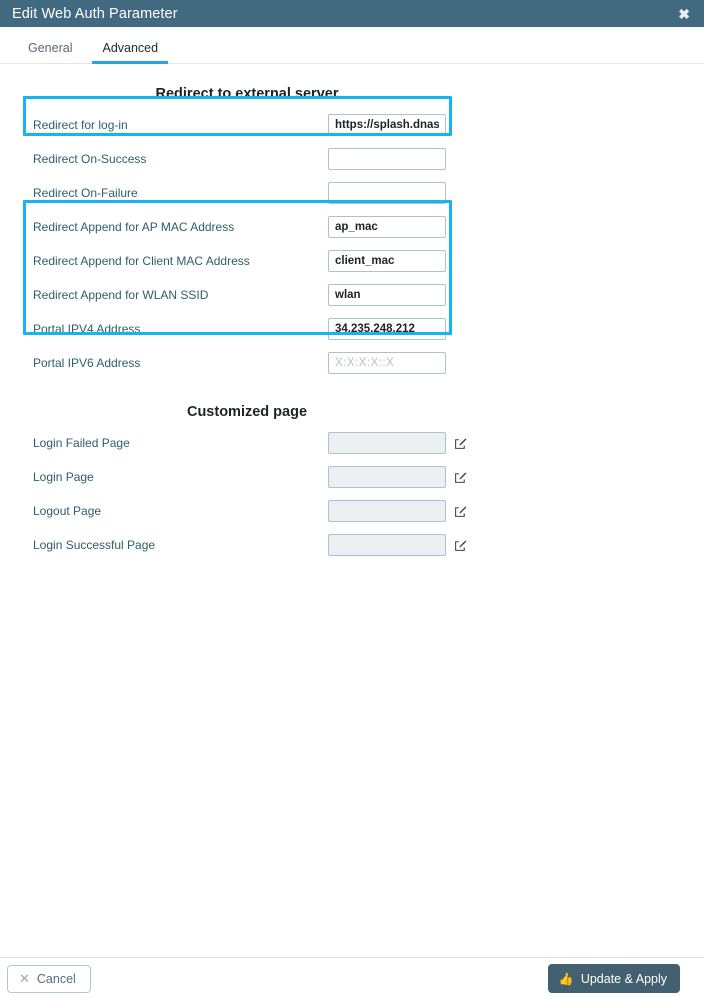 The height and width of the screenshot is (999, 704). What do you see at coordinates (141, 261) in the screenshot?
I see `field-label-append-client-mac: Redirect Append for Client MAC Address` at bounding box center [141, 261].